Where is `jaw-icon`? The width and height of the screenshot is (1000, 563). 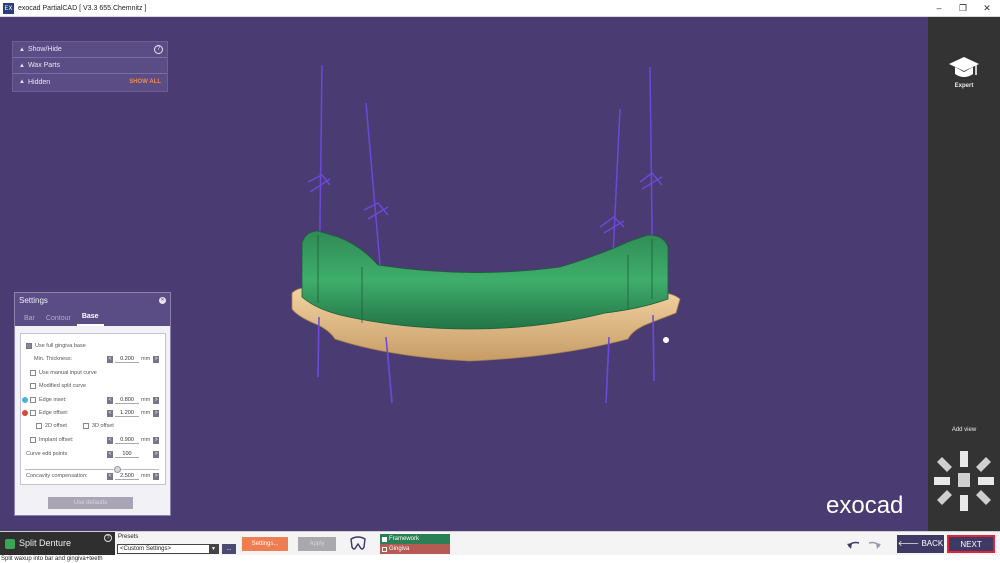
jaw-icon is located at coordinates (358, 544).